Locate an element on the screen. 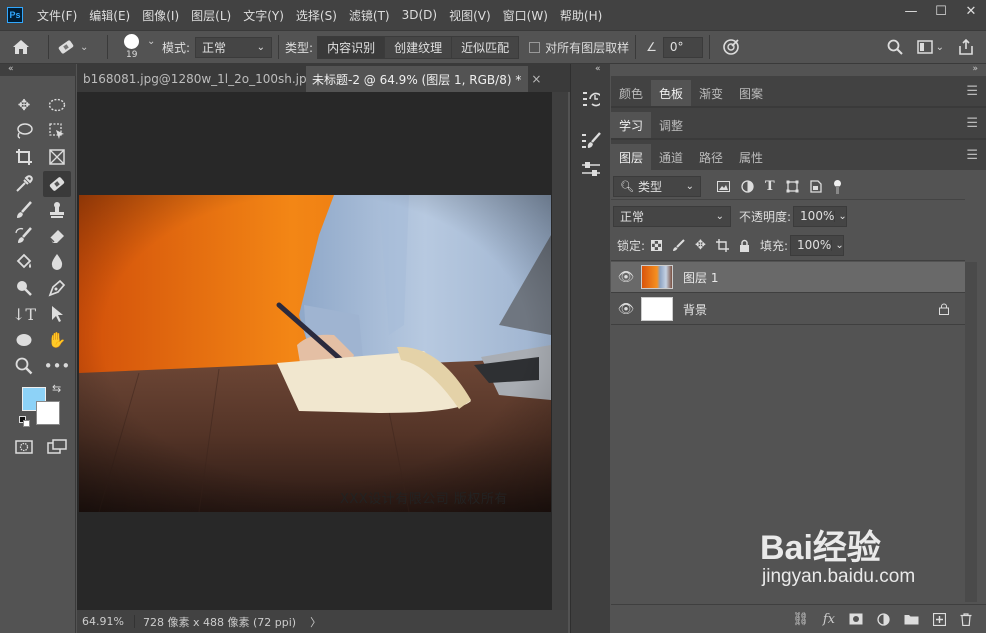 This screenshot has height=633, width=986. new-layer-icon is located at coordinates (939, 619).